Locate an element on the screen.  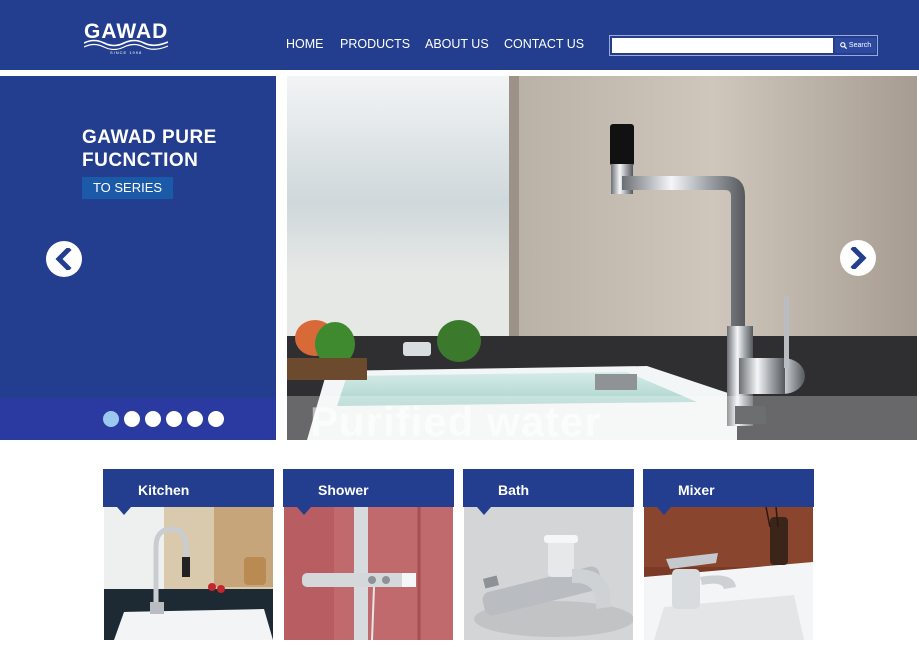
category-card-mixer: Mixer is located at coordinates (728, 554).